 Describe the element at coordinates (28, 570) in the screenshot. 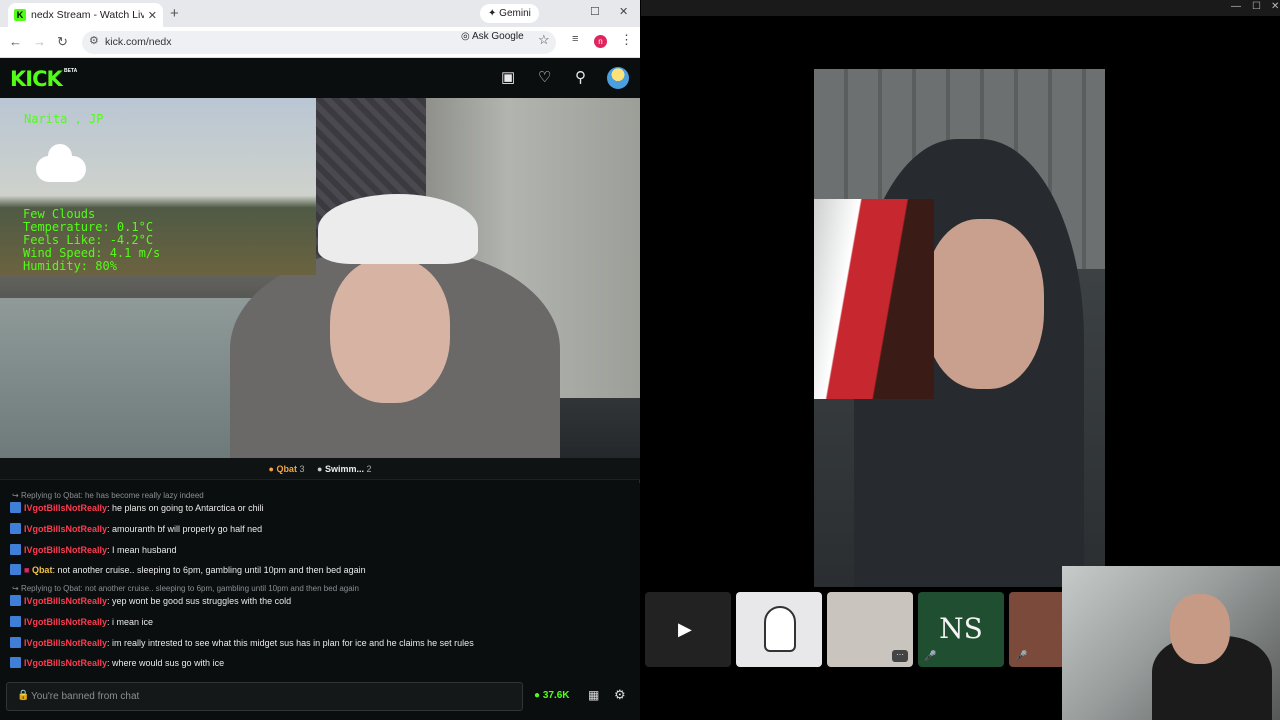

I see `vip-badge-icon: ■` at that location.